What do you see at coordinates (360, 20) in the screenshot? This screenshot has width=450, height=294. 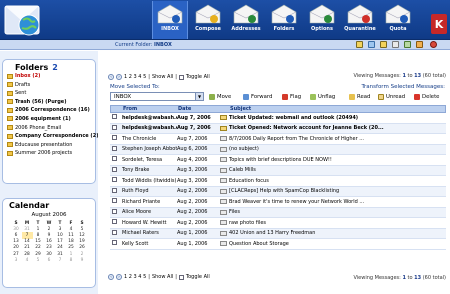 I see `nav-quarantine-button: Quarantine` at bounding box center [360, 20].